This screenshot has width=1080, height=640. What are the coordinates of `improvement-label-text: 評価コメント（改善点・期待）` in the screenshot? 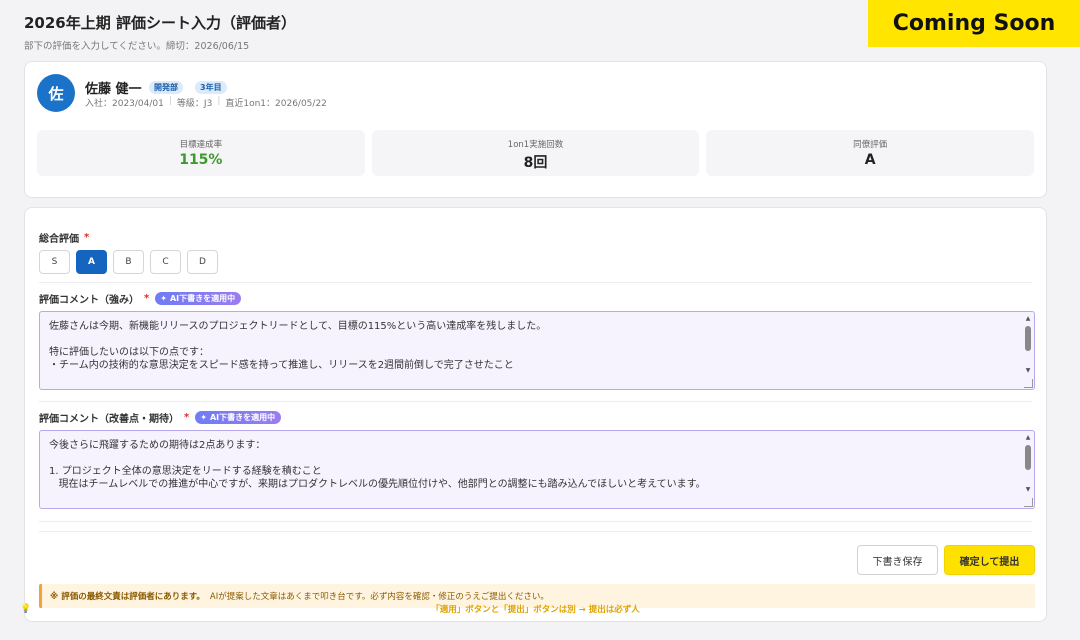 It's located at (109, 419).